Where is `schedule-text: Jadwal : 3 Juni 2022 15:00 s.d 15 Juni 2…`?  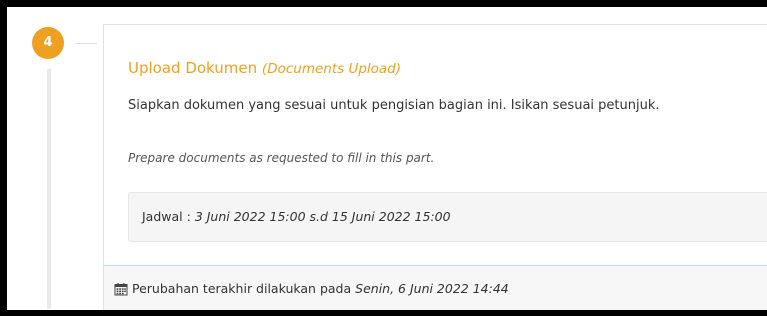 schedule-text: Jadwal : 3 Juni 2022 15:00 s.d 15 Juni 2… is located at coordinates (296, 216).